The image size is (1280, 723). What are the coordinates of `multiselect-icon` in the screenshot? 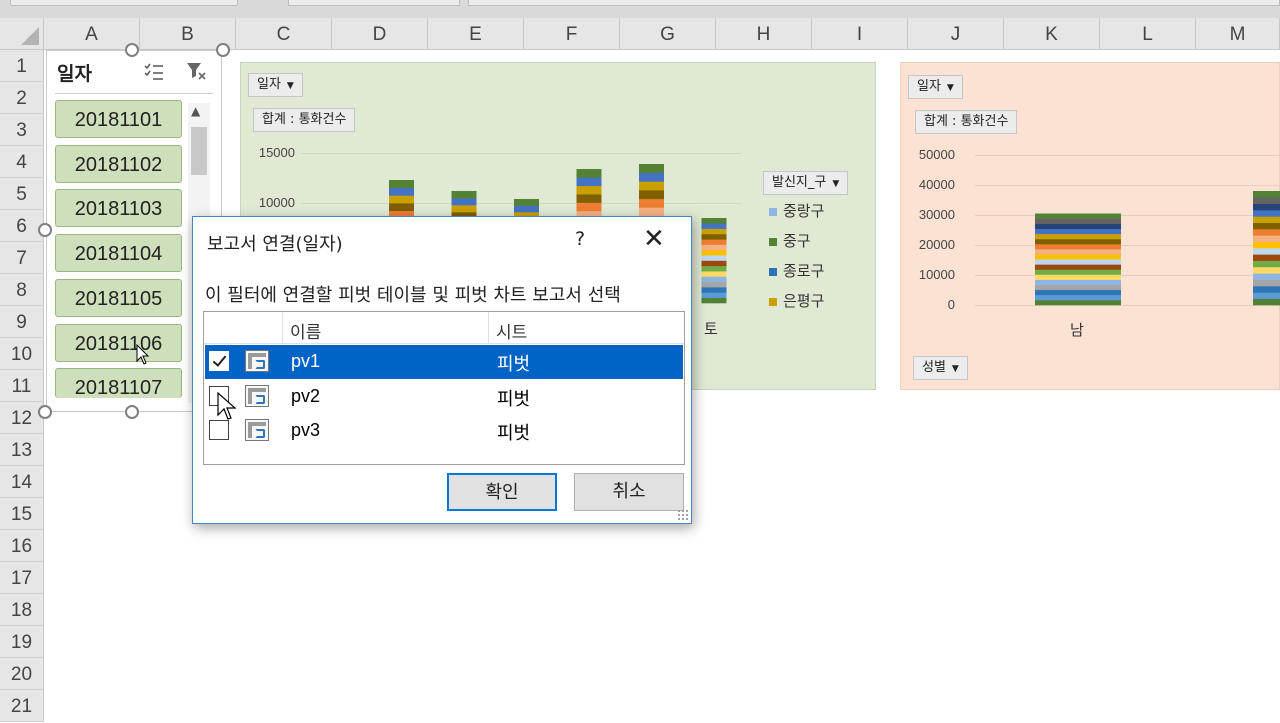 It's located at (154, 73).